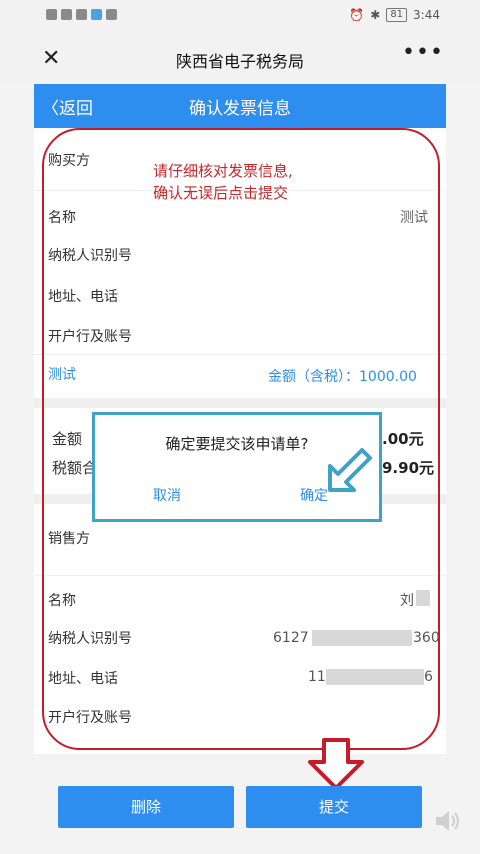  I want to click on page-title: 确认发票信息, so click(240, 109).